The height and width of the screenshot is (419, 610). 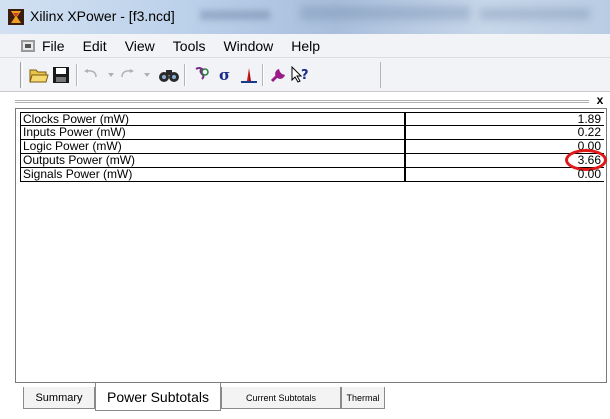 What do you see at coordinates (95, 46) in the screenshot?
I see `menu-edit: Edit` at bounding box center [95, 46].